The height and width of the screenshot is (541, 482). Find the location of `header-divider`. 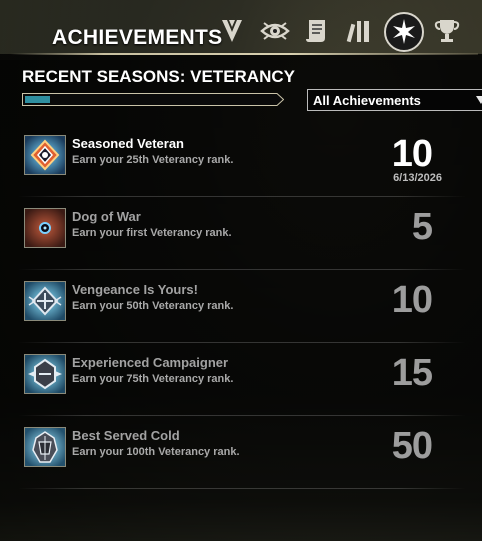

header-divider is located at coordinates (244, 54).